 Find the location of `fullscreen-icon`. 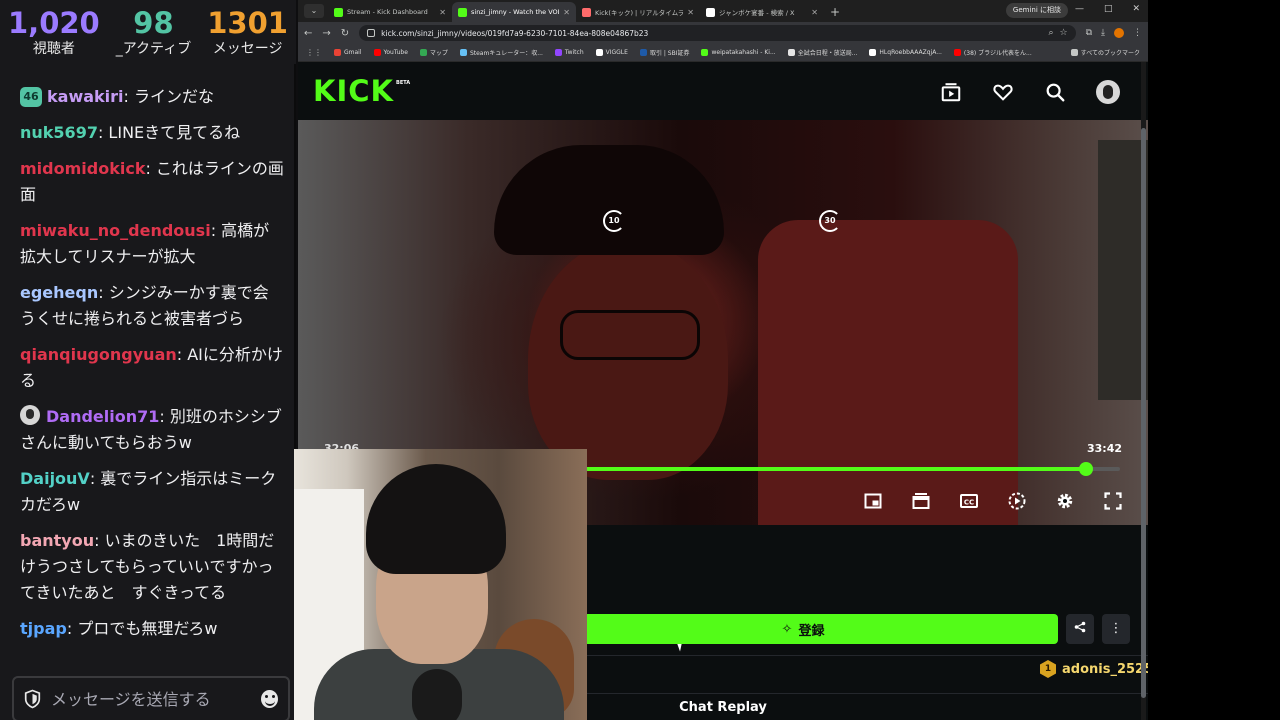

fullscreen-icon is located at coordinates (1113, 501).